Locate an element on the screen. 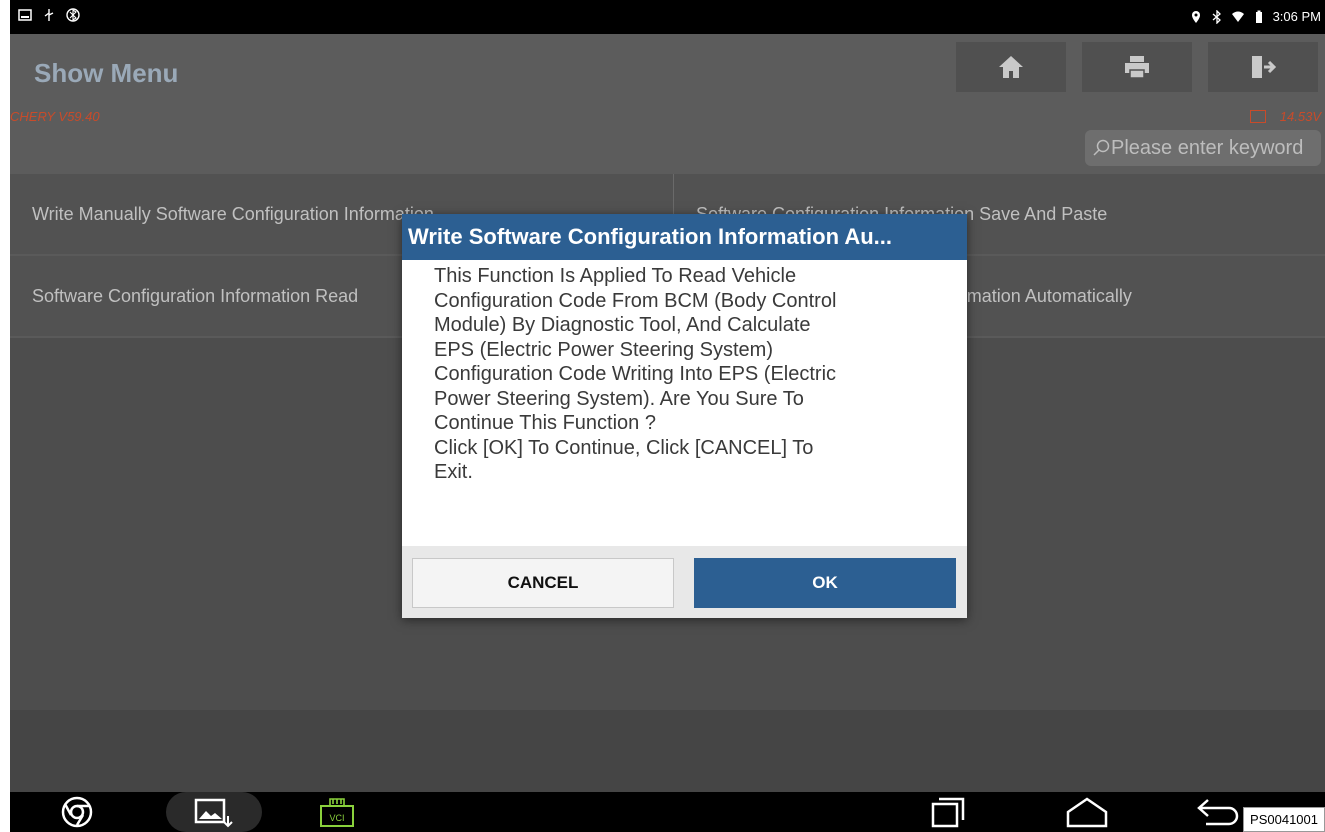  back-icon is located at coordinates (1218, 812).